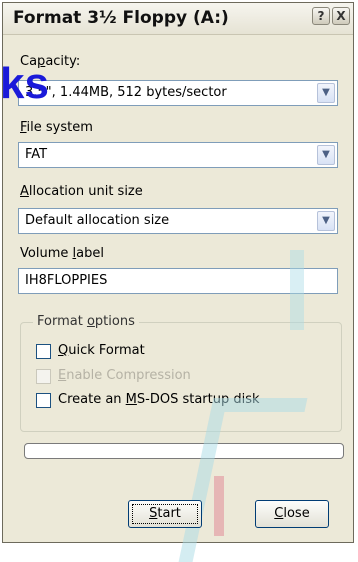  I want to click on capacity-label-part: acity:, so click(63, 61).